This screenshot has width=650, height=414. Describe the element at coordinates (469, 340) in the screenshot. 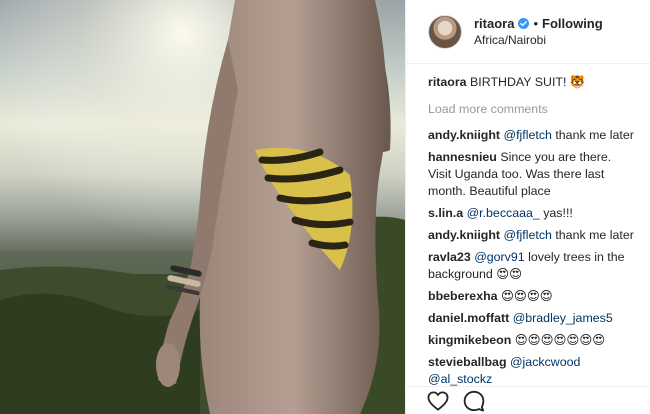

I see `comment-username: kingmikebeon` at that location.